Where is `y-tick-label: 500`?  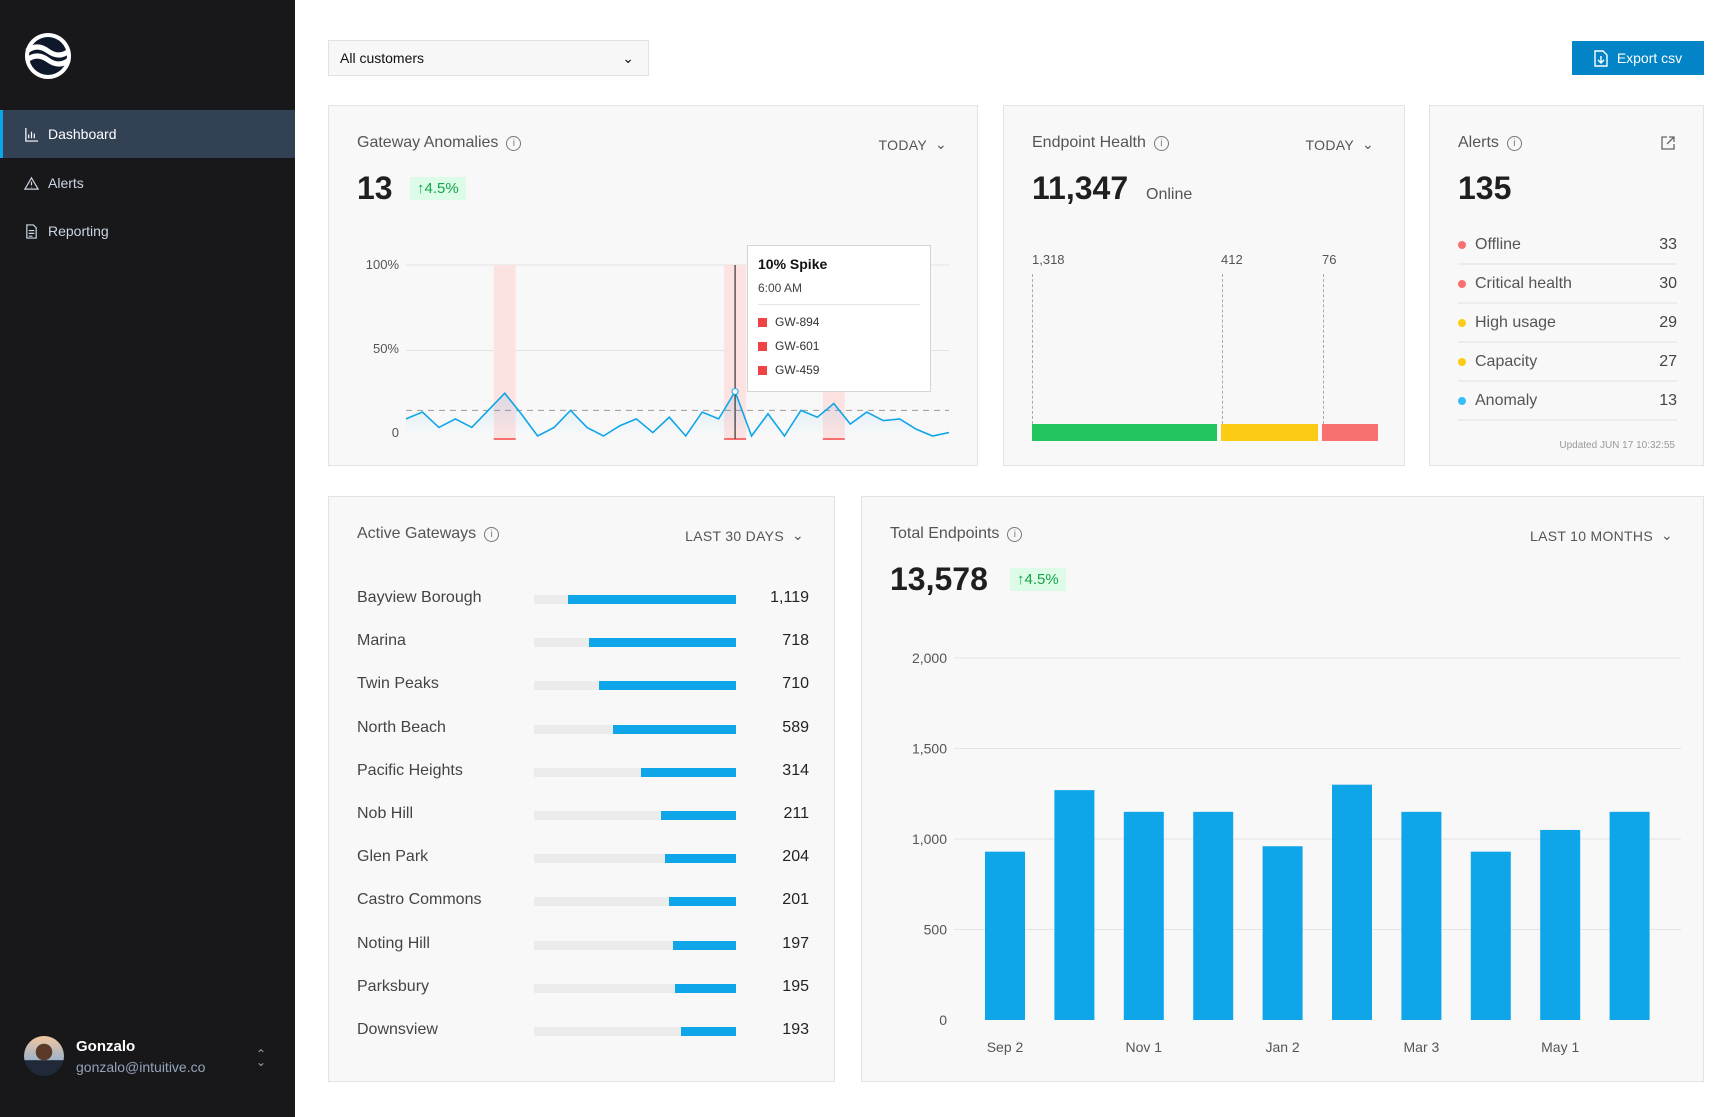
y-tick-label: 500 is located at coordinates (936, 930).